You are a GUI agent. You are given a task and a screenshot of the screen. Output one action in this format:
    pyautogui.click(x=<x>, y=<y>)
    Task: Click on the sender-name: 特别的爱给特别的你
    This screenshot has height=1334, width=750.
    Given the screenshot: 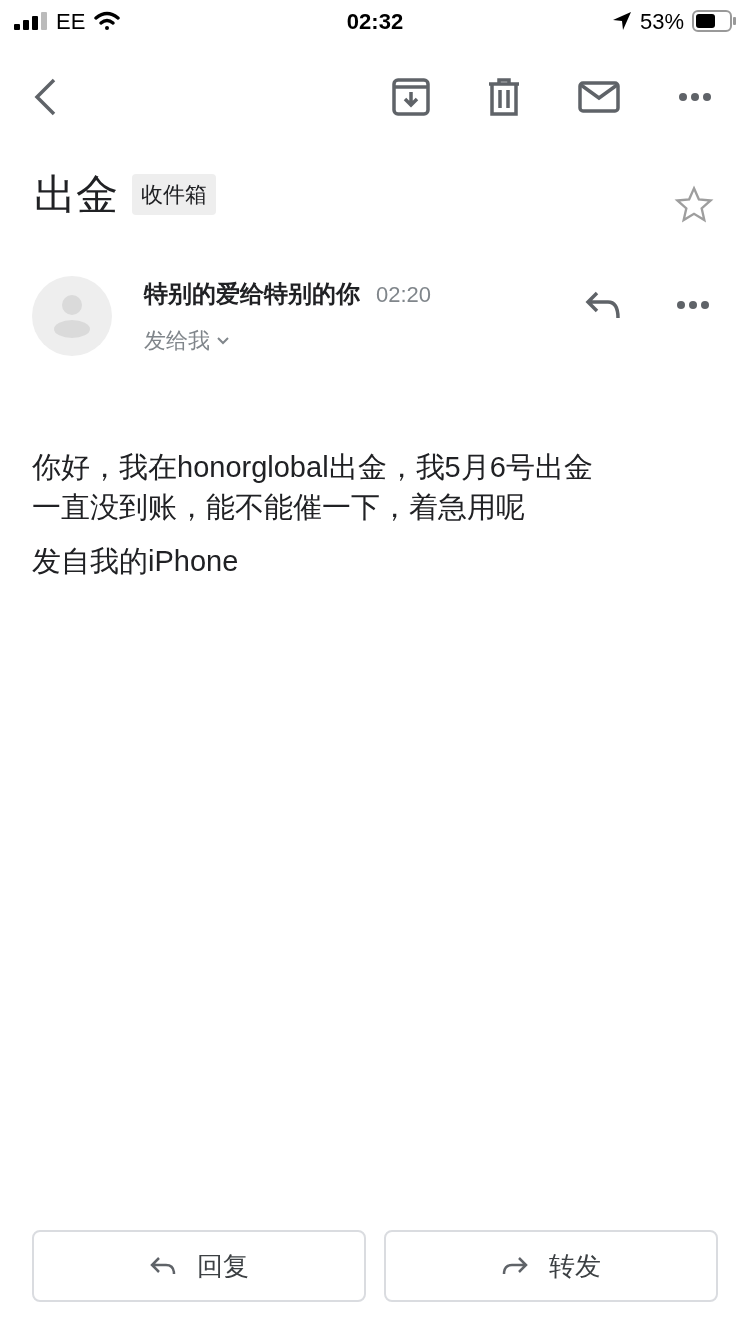 What is the action you would take?
    pyautogui.click(x=252, y=294)
    